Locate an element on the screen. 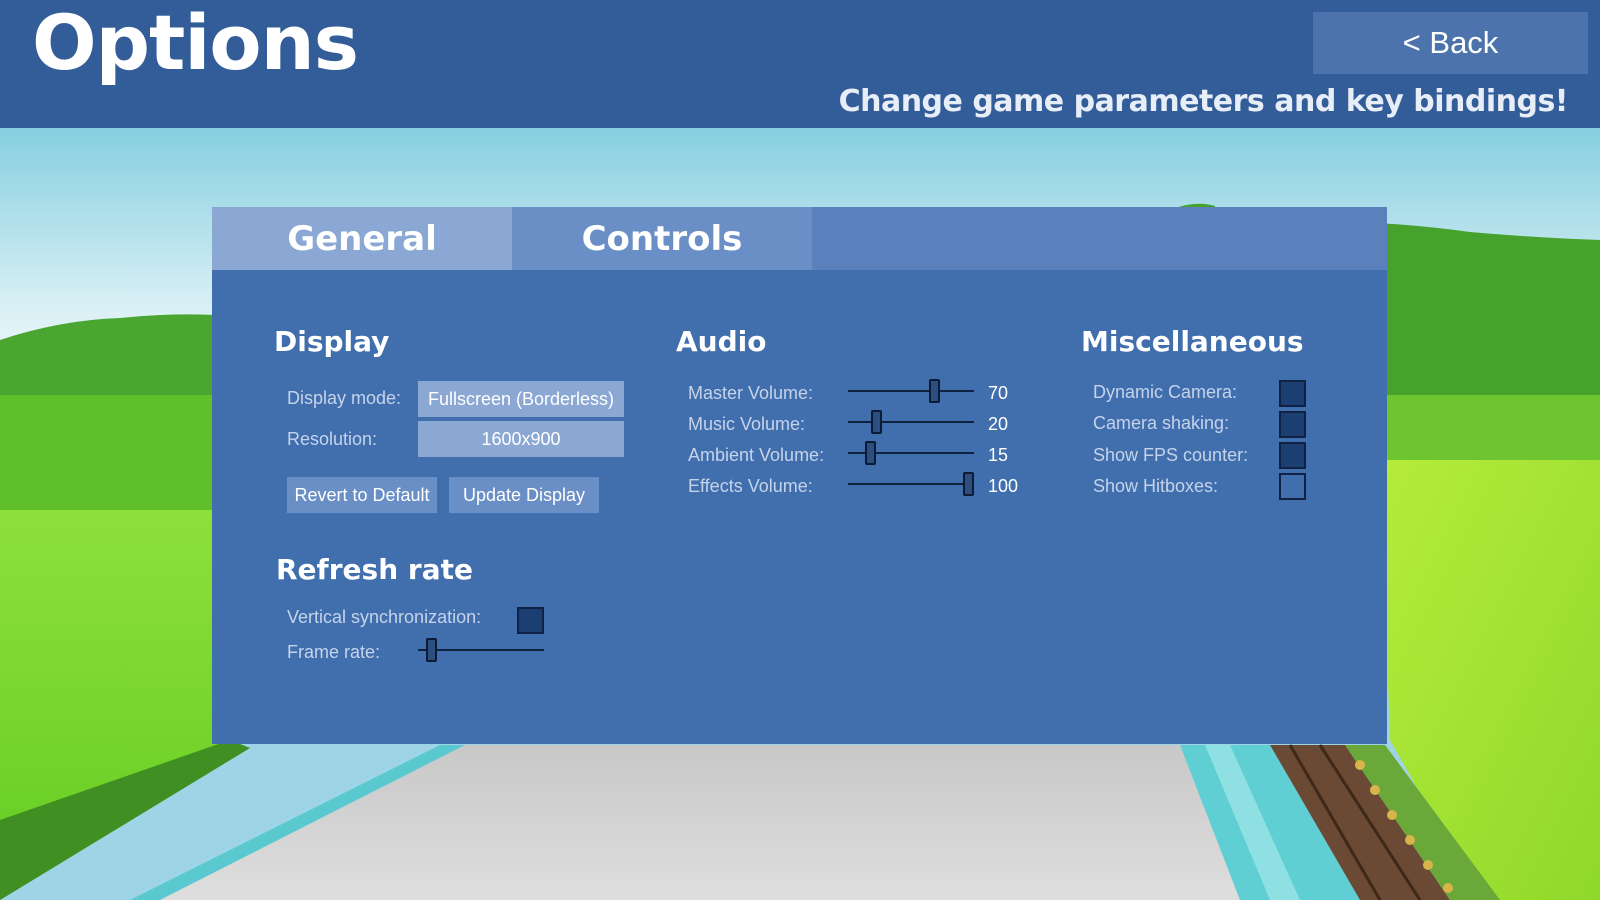  tab-general: General is located at coordinates (362, 238).